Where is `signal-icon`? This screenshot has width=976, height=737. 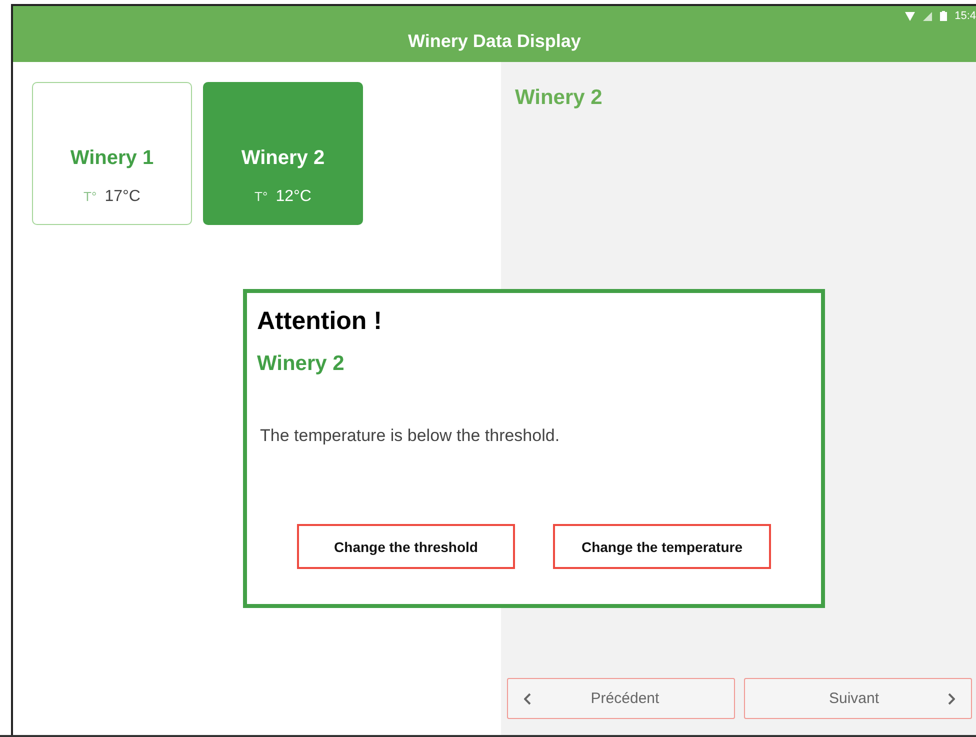
signal-icon is located at coordinates (927, 16).